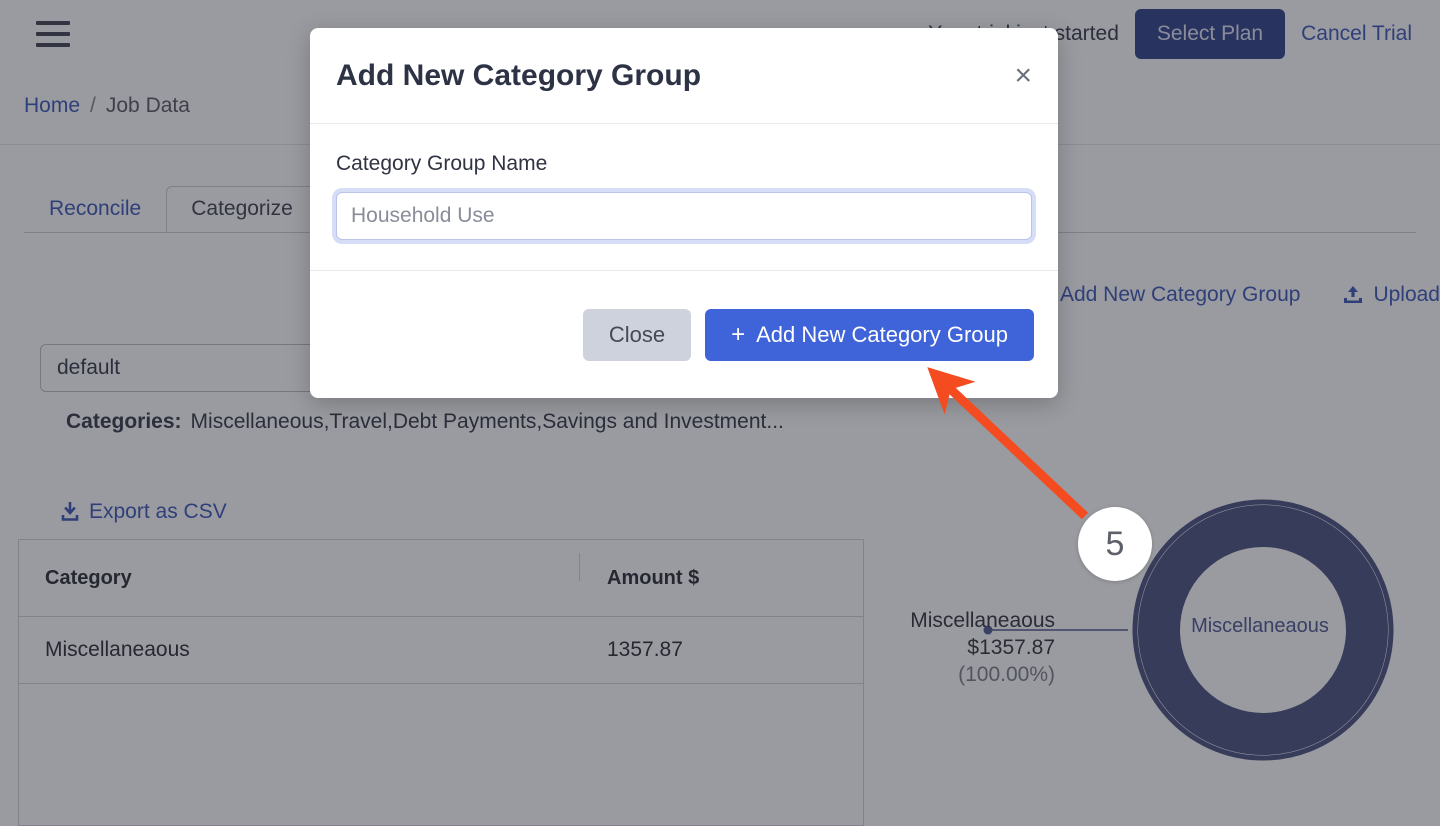  What do you see at coordinates (442, 163) in the screenshot?
I see `category-group-name-label: Category Group Name` at bounding box center [442, 163].